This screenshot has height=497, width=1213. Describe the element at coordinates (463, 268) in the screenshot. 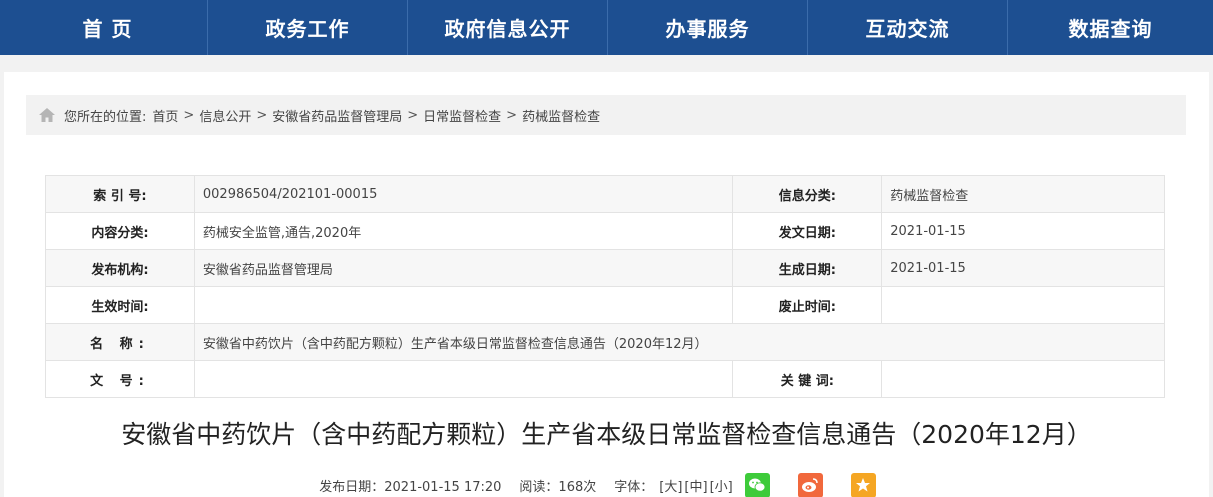

I see `meta-value: 安徽省药品监督管理局` at that location.